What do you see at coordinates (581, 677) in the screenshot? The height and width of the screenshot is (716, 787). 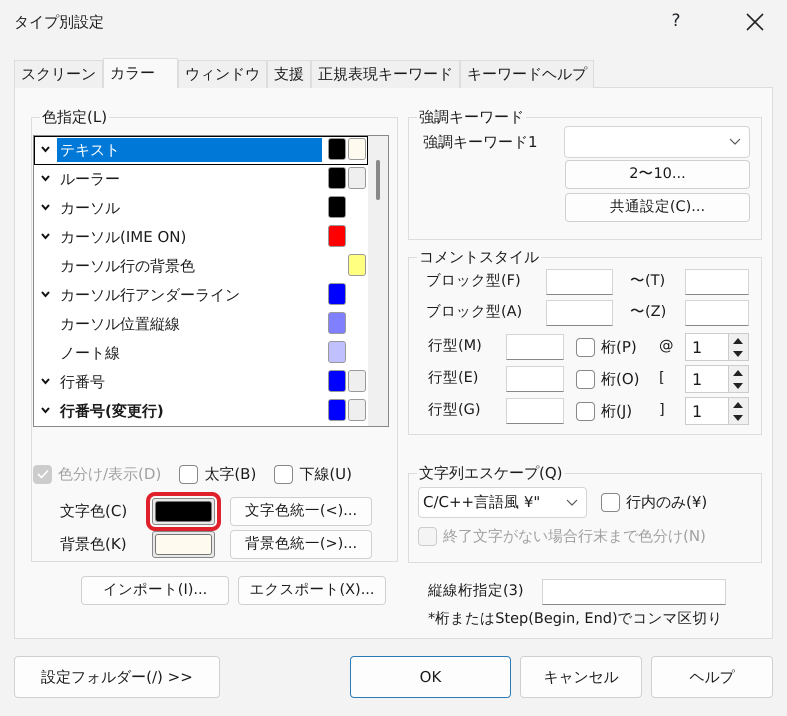 I see `dialog-button: キャンセル` at bounding box center [581, 677].